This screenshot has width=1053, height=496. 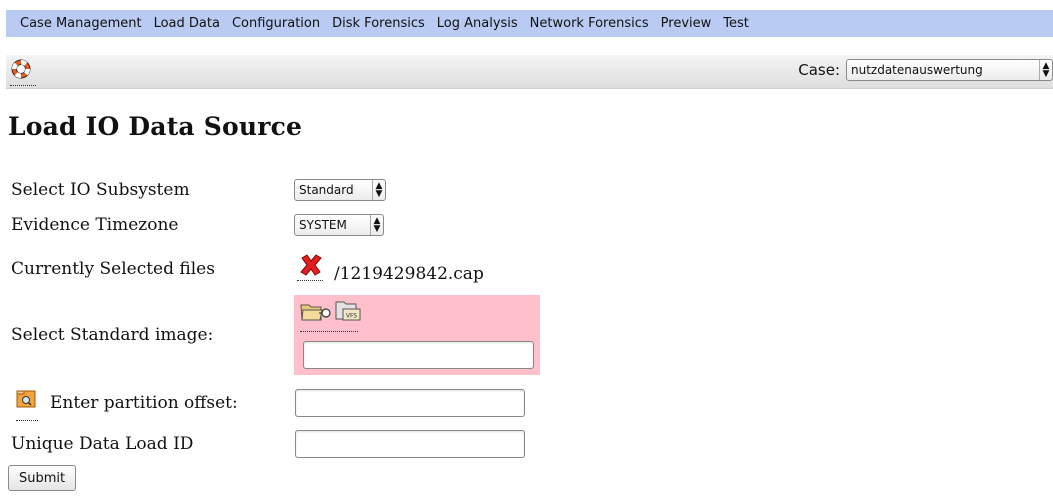 I want to click on case-label: Case:, so click(x=819, y=70).